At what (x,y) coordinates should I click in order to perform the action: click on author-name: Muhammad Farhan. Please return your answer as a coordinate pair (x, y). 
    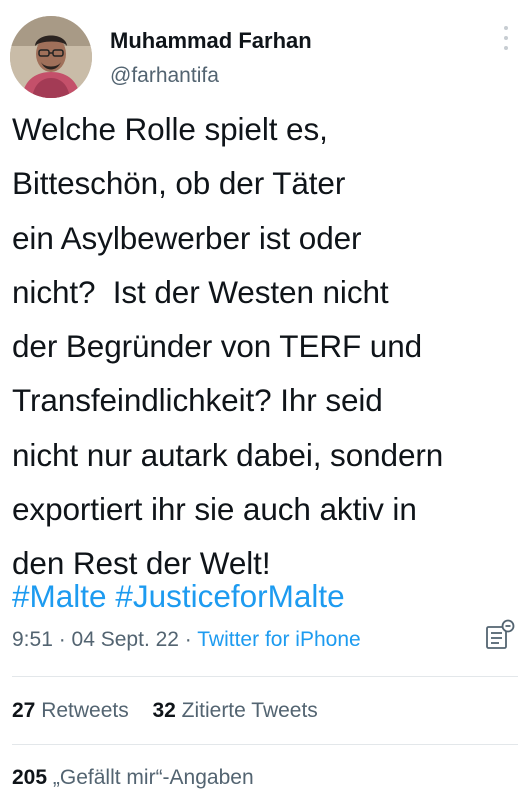
    Looking at the image, I should click on (211, 41).